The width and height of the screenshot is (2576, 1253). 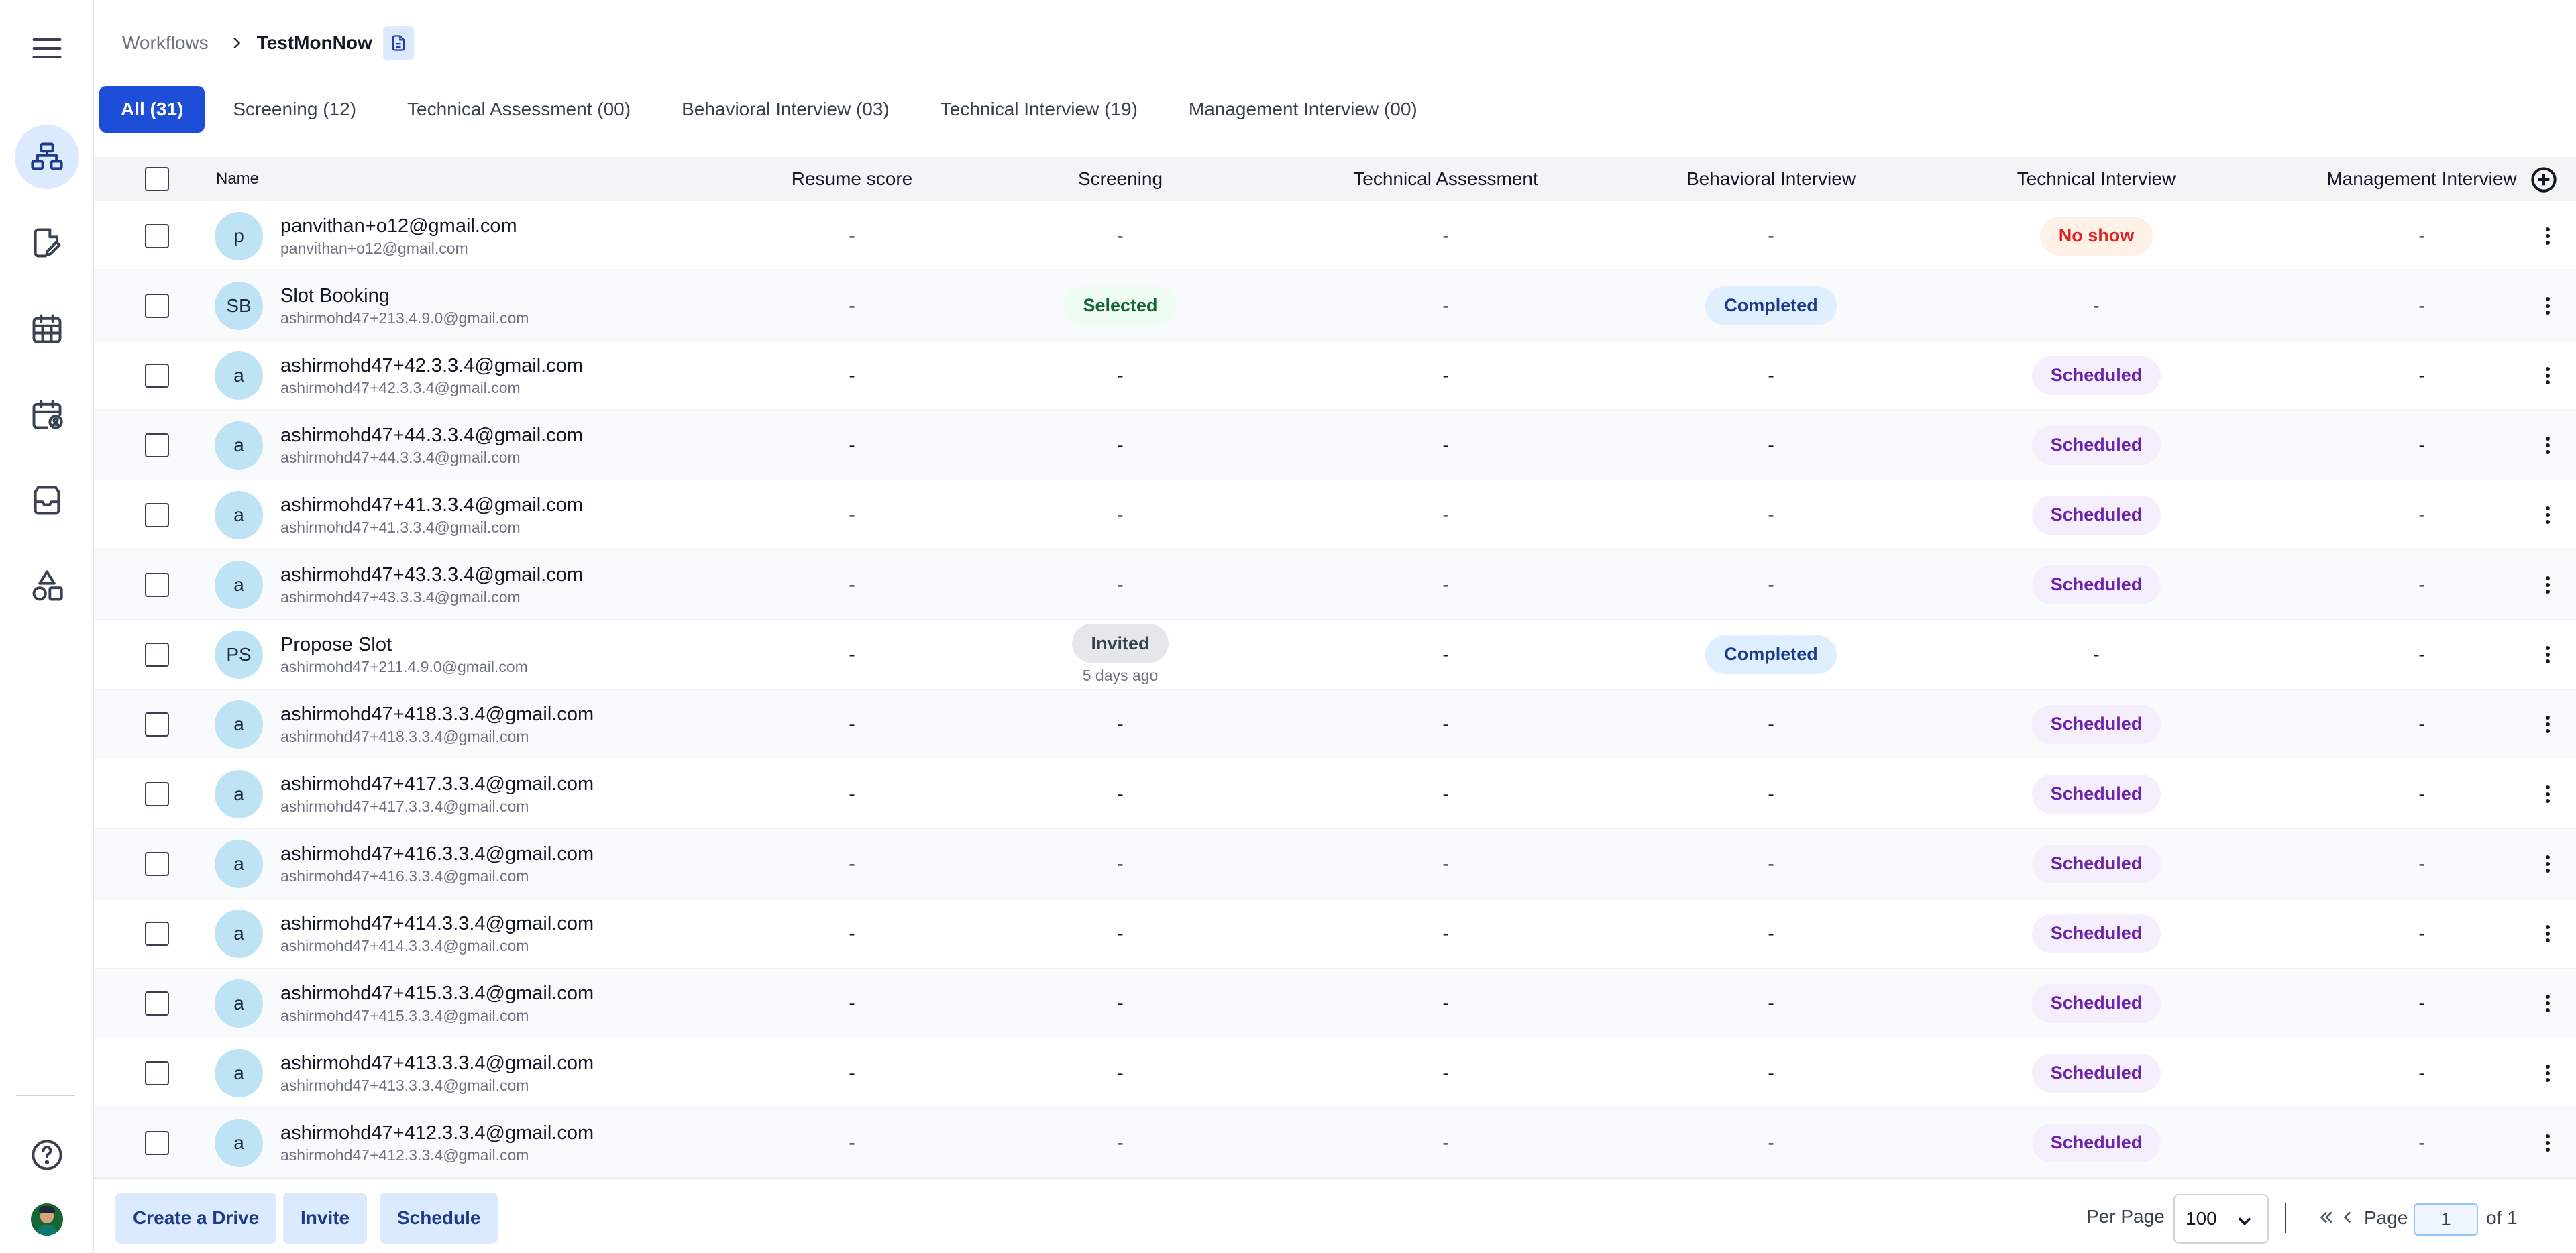 What do you see at coordinates (47, 328) in the screenshot?
I see `calendar-icon` at bounding box center [47, 328].